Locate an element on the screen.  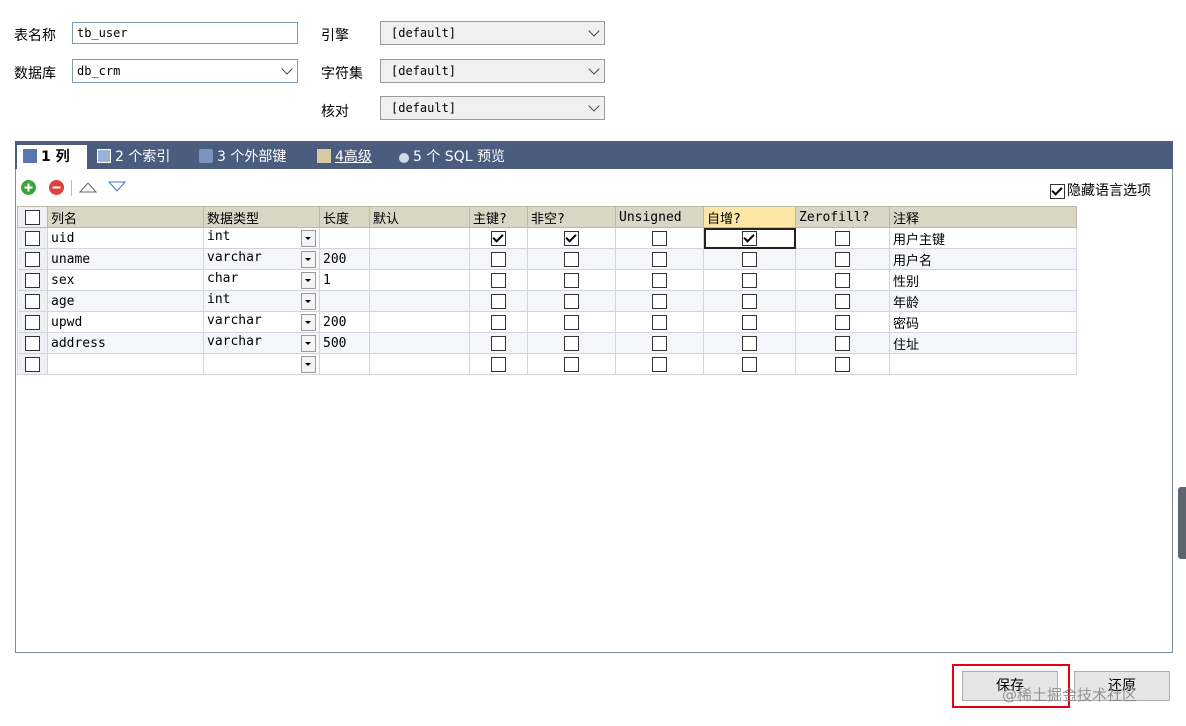
charset-select: [default] is located at coordinates (492, 71).